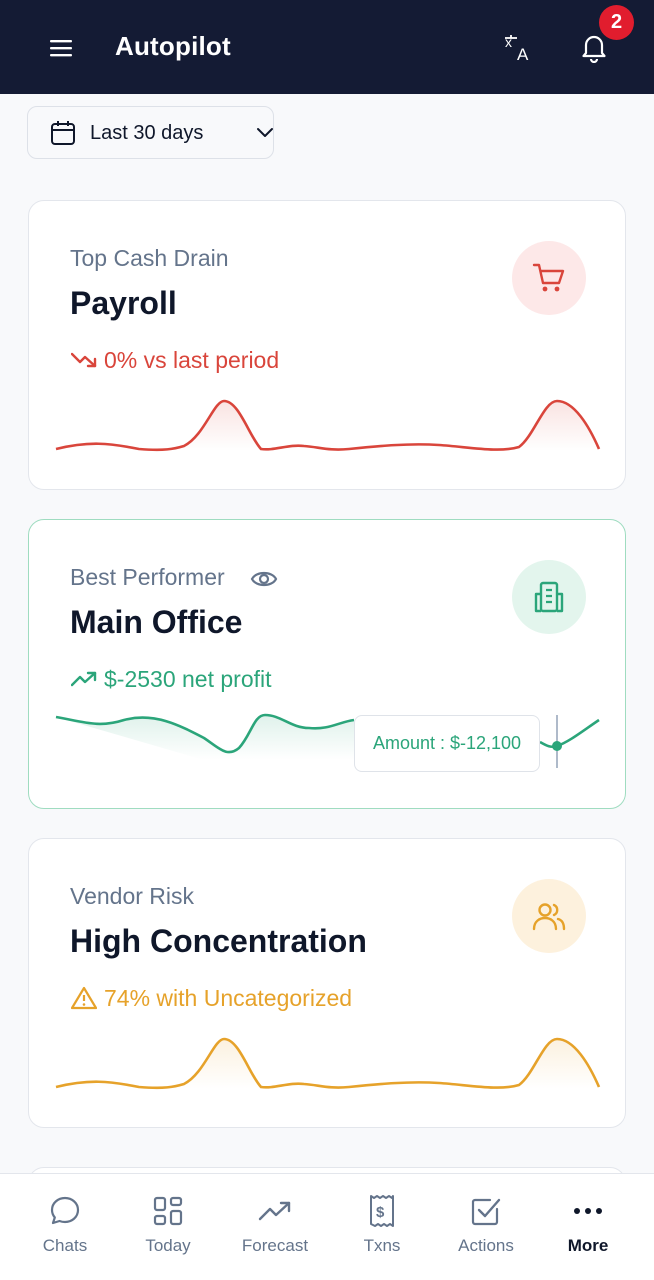  Describe the element at coordinates (168, 1245) in the screenshot. I see `nav-label: Today` at that location.